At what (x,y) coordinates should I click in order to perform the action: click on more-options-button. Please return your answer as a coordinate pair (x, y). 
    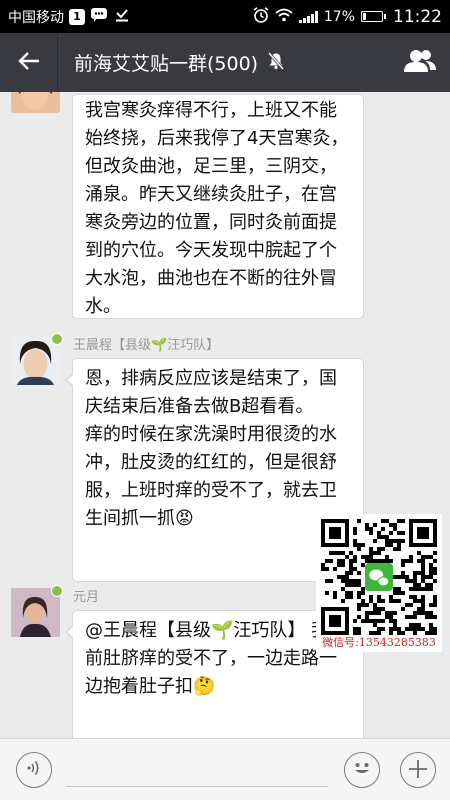
    Looking at the image, I should click on (418, 769).